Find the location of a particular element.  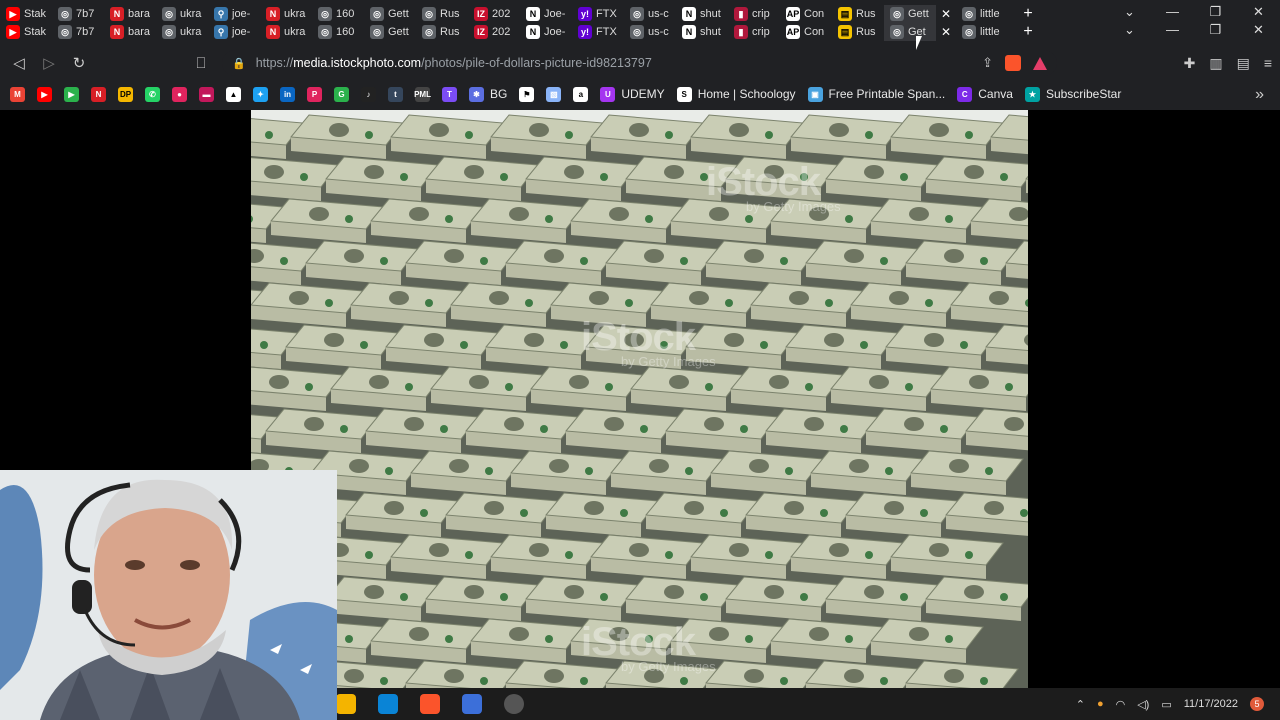

volume-icon: ◁) is located at coordinates (1143, 704).